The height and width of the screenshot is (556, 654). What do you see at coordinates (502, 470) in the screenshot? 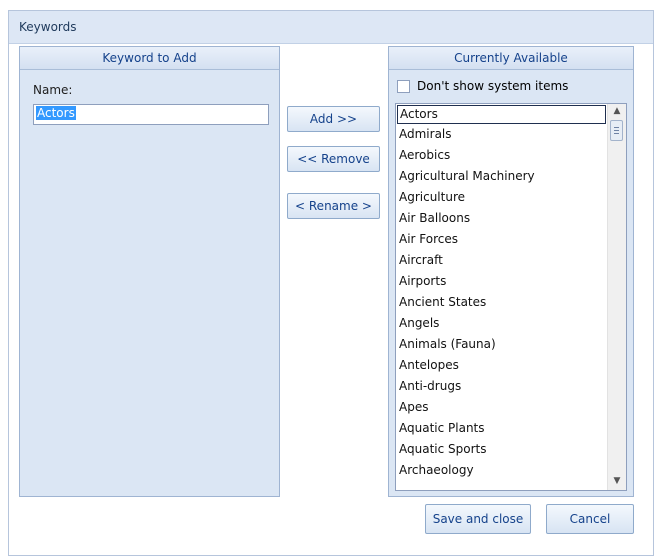
I see `list-item: Archaeology` at bounding box center [502, 470].